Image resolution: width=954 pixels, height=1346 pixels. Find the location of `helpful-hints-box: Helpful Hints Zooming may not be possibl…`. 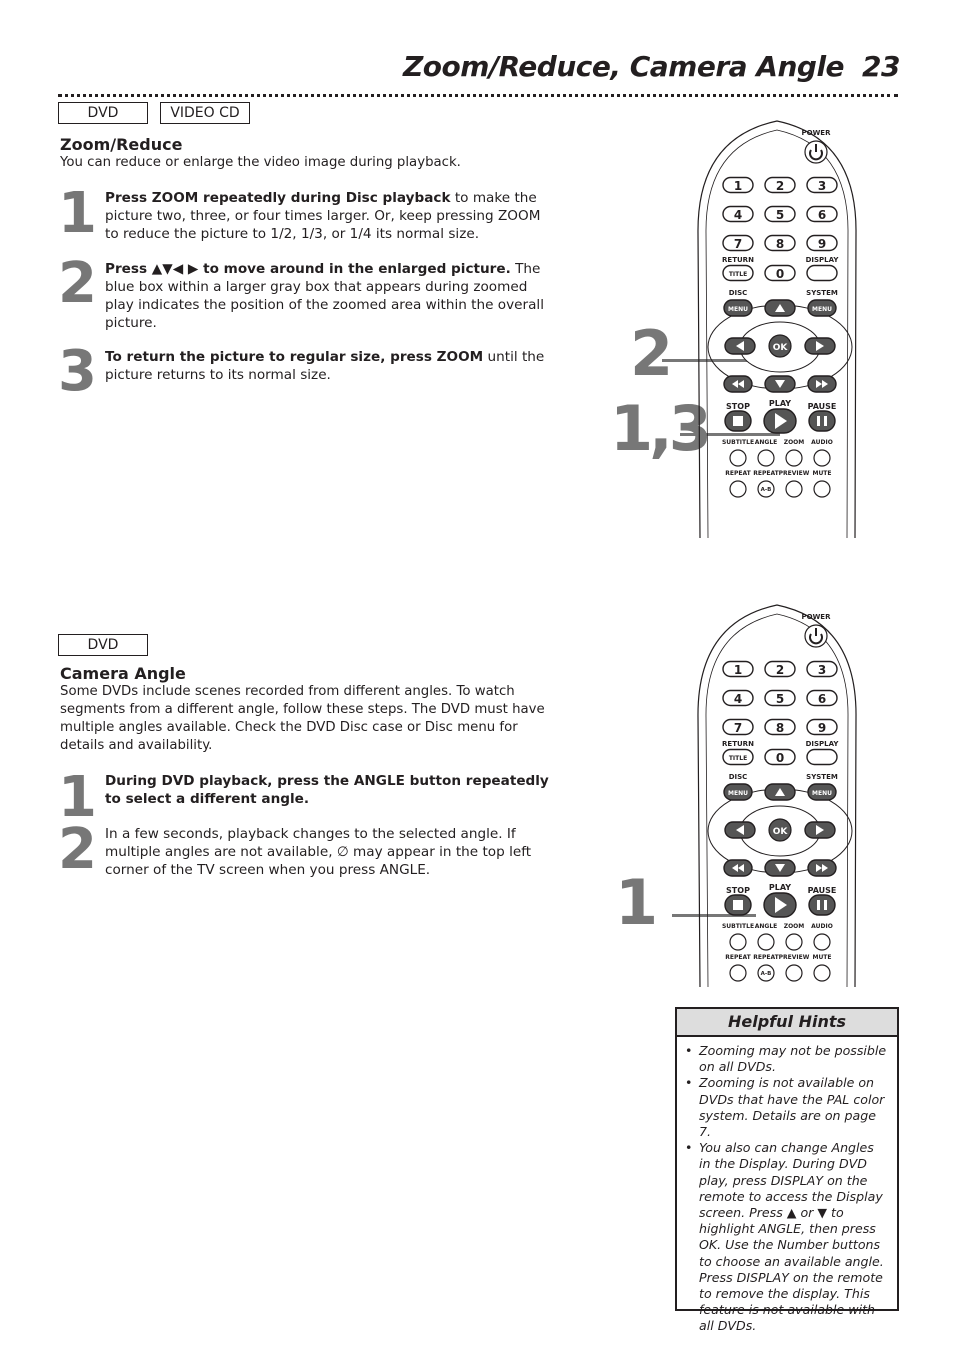

helpful-hints-box: Helpful Hints Zooming may not be possibl… is located at coordinates (787, 1170).